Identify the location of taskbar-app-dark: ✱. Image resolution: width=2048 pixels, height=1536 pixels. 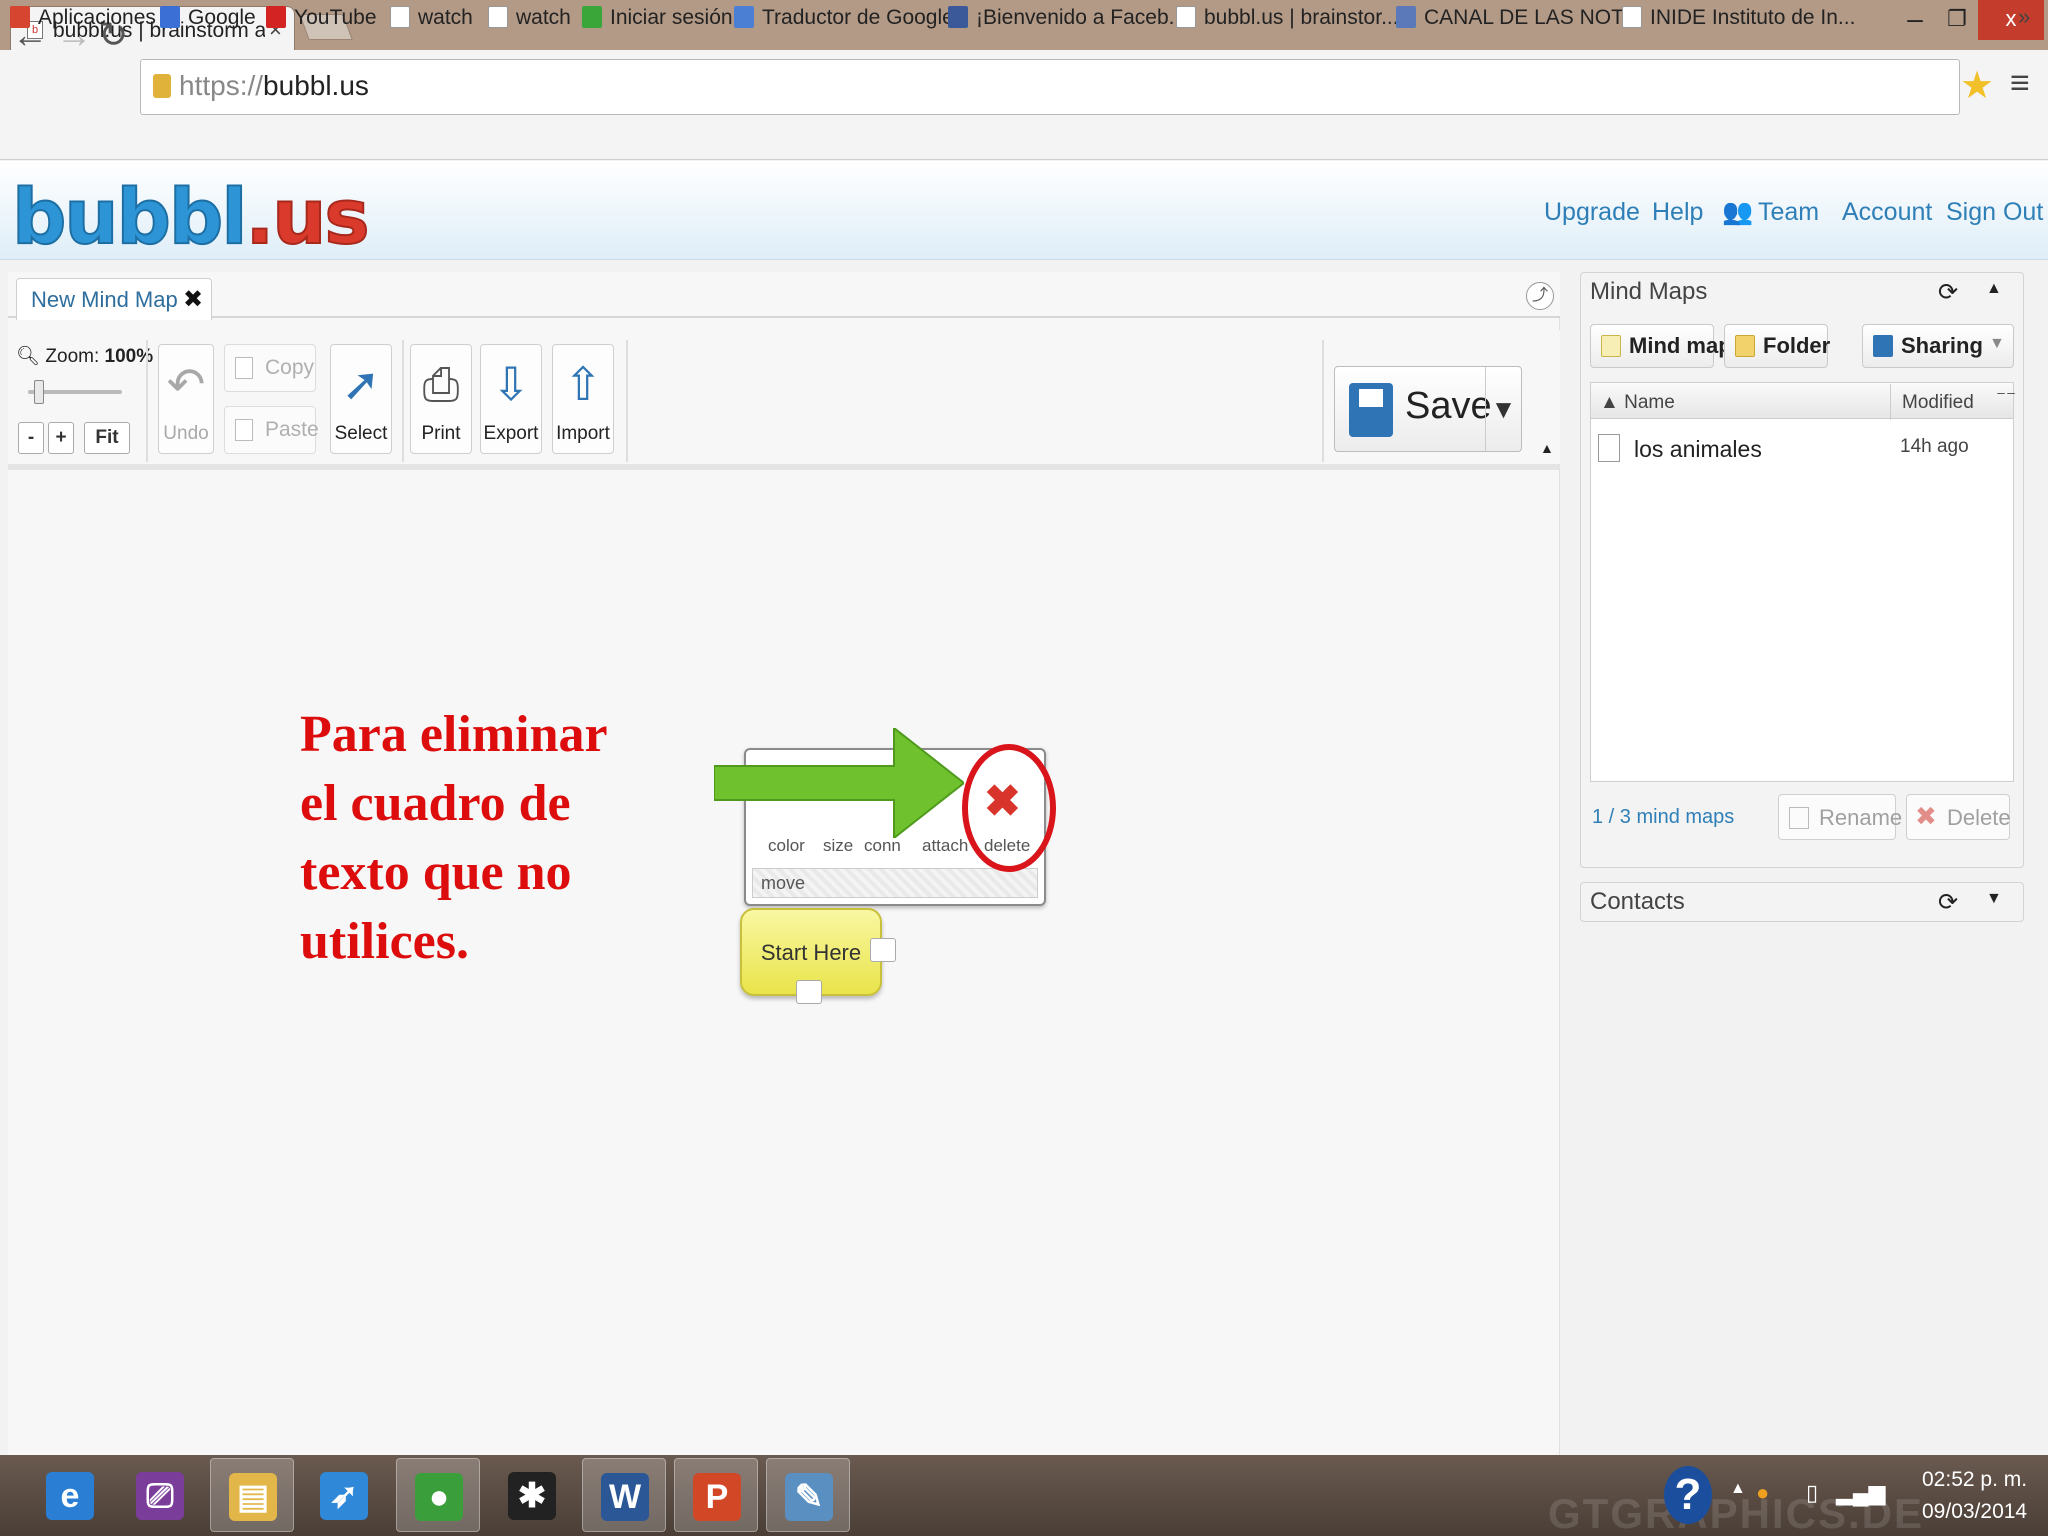
(532, 1495).